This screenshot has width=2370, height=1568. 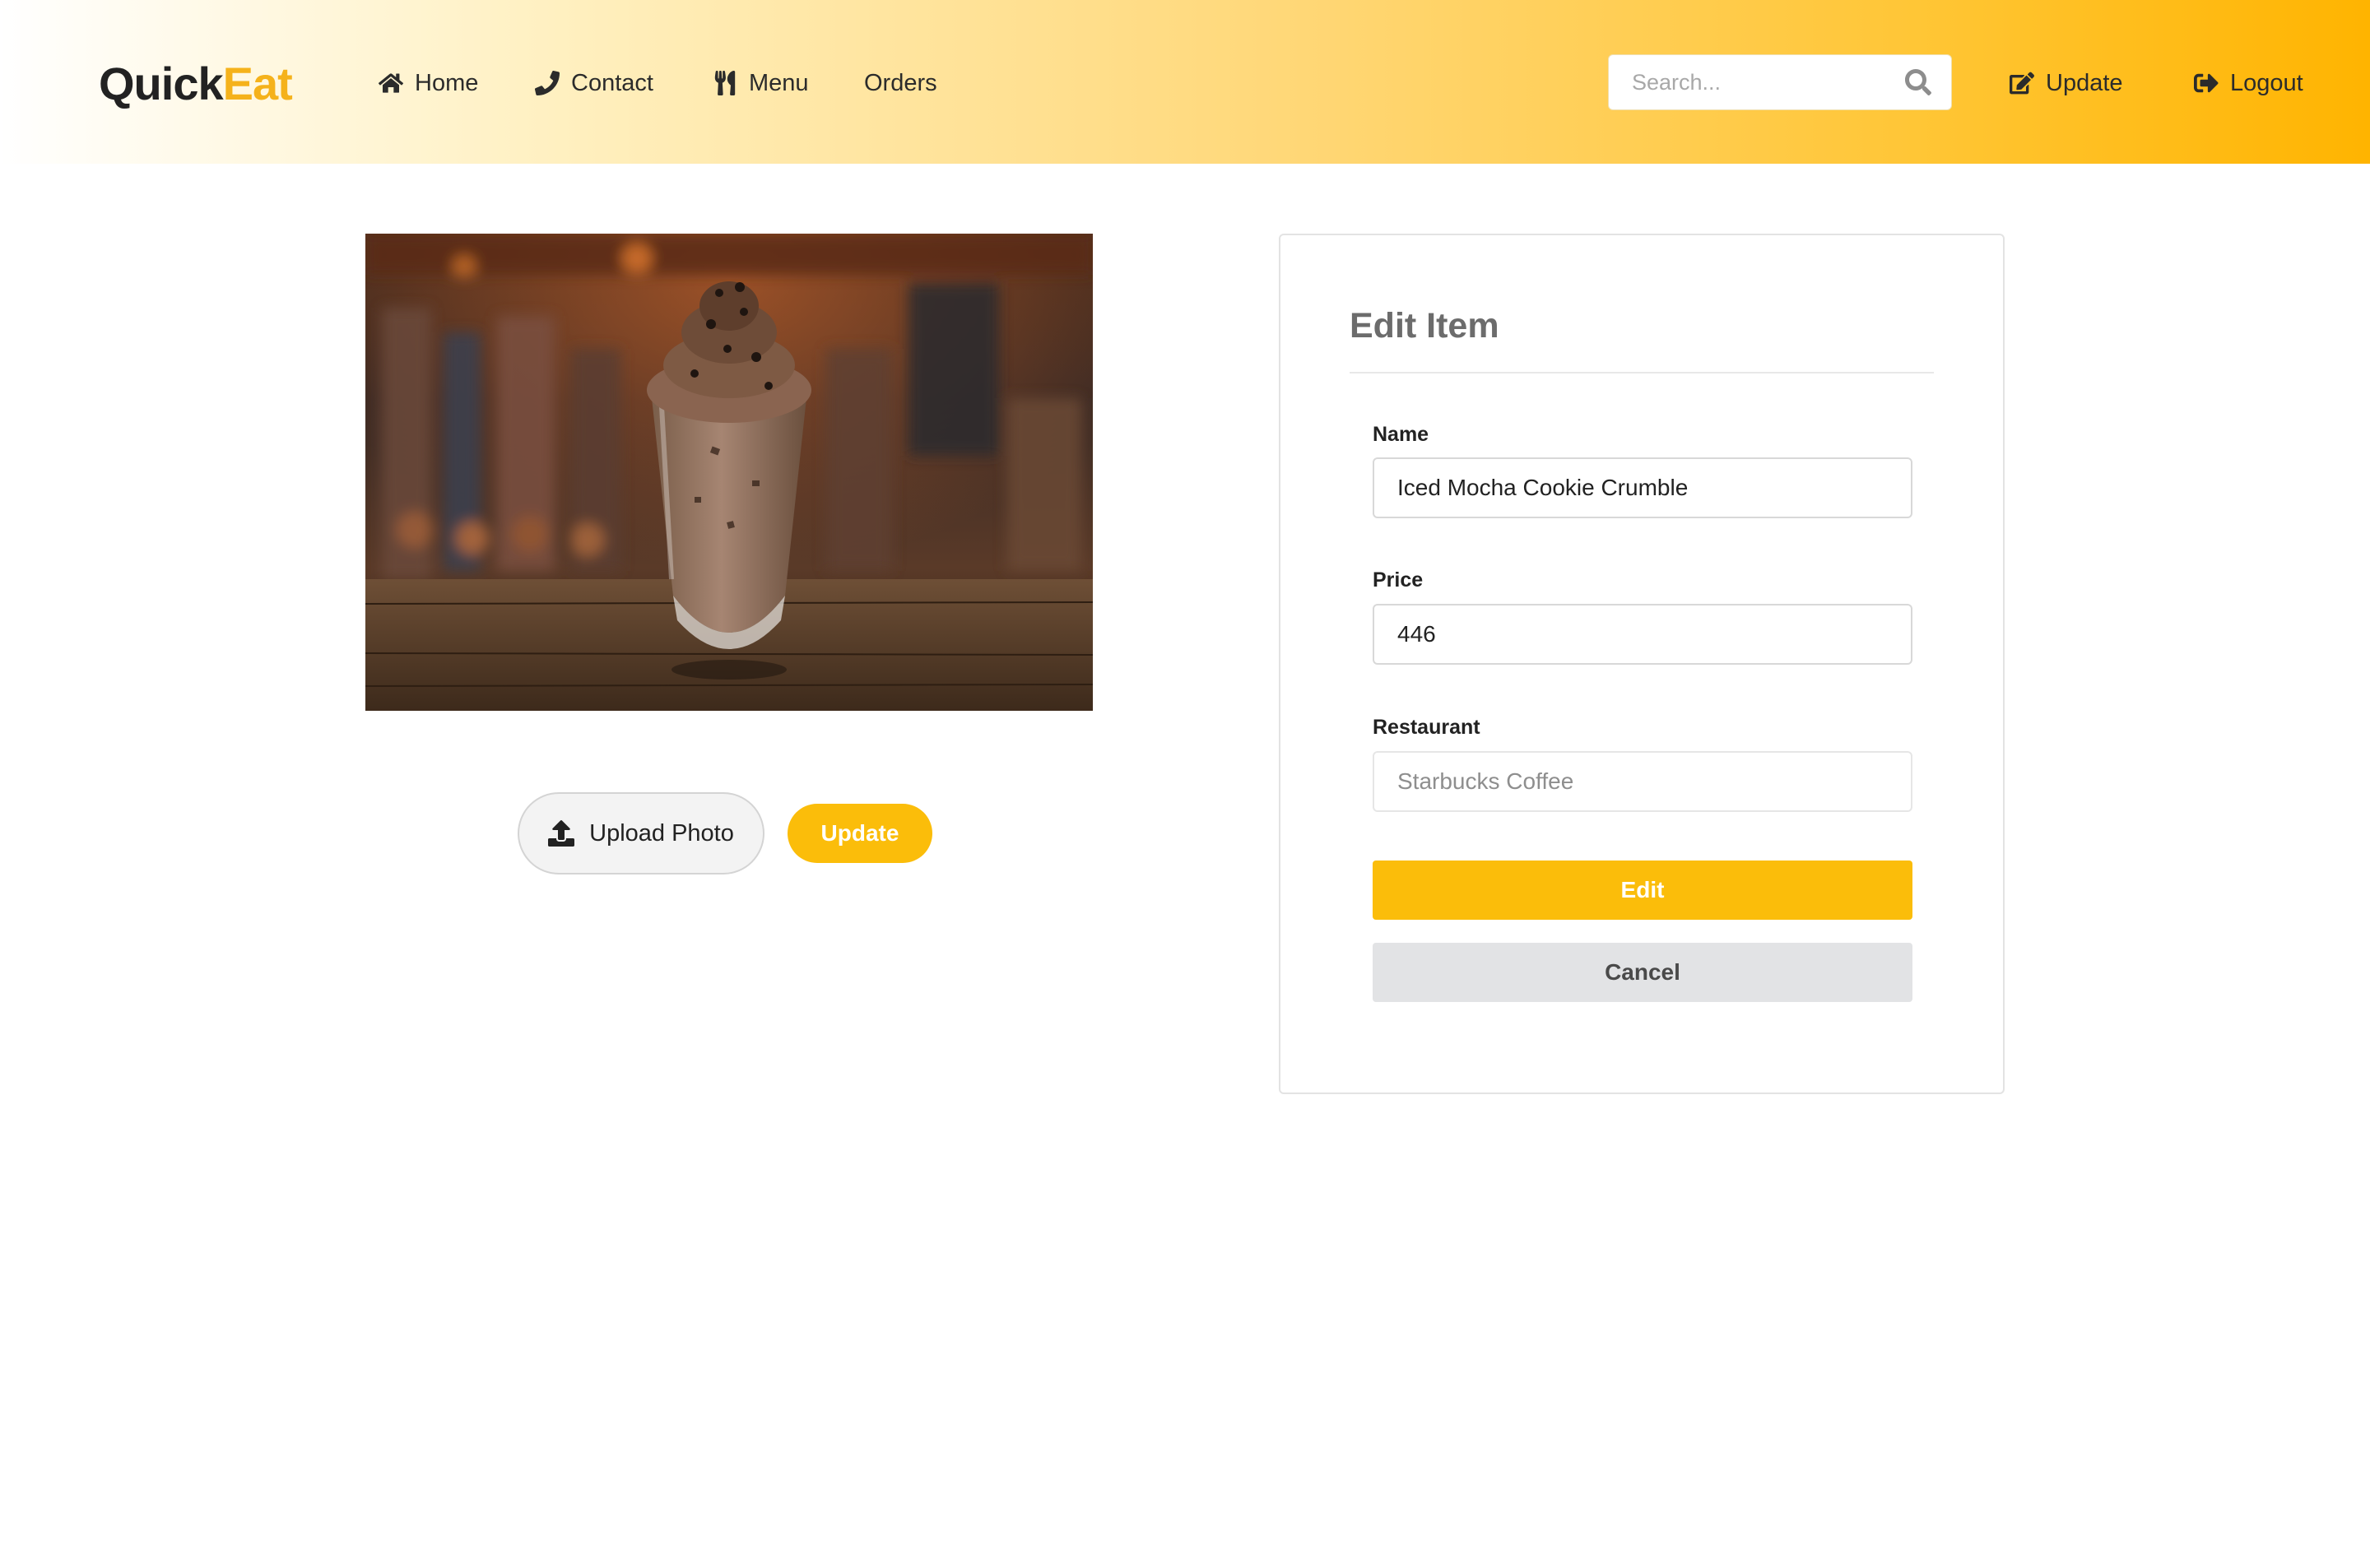 What do you see at coordinates (1398, 579) in the screenshot?
I see `price-label: Price` at bounding box center [1398, 579].